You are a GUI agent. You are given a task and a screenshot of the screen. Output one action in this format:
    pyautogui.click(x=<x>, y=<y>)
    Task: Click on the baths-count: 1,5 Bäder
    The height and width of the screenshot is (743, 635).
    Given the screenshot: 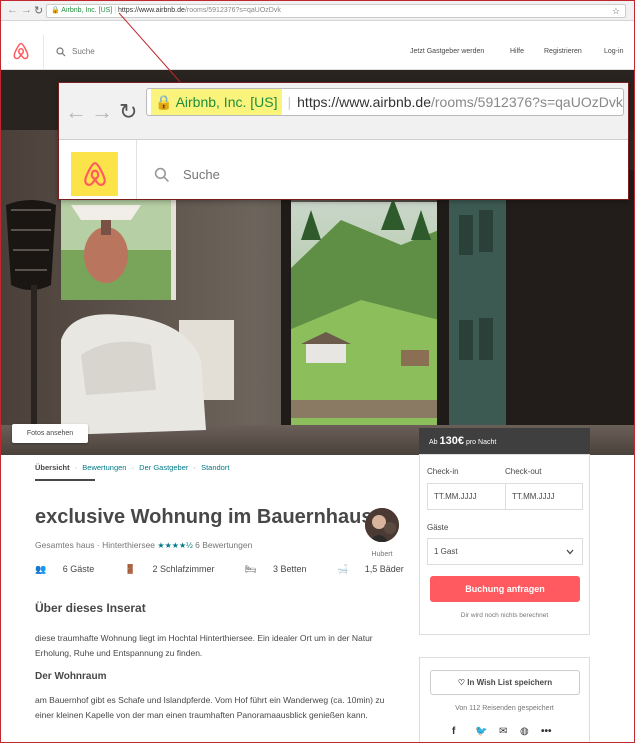 What is the action you would take?
    pyautogui.click(x=384, y=569)
    